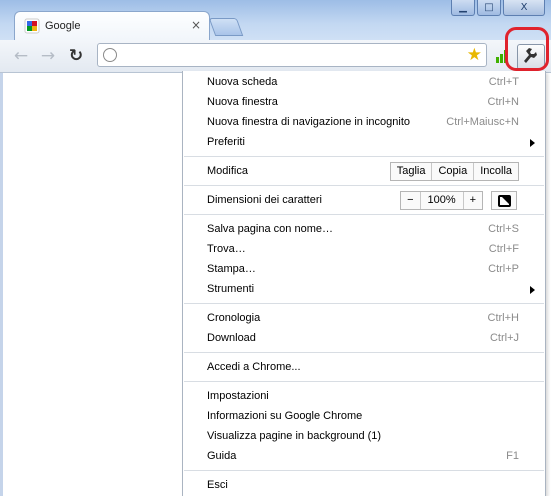 The height and width of the screenshot is (496, 551). What do you see at coordinates (503, 229) in the screenshot?
I see `menu-item-shortcut: Ctrl+S` at bounding box center [503, 229].